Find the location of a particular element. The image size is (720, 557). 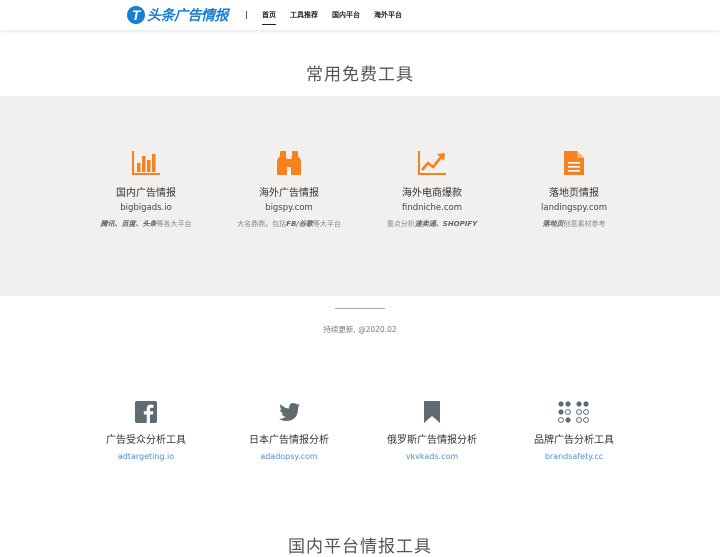

facebook-icon is located at coordinates (146, 412).